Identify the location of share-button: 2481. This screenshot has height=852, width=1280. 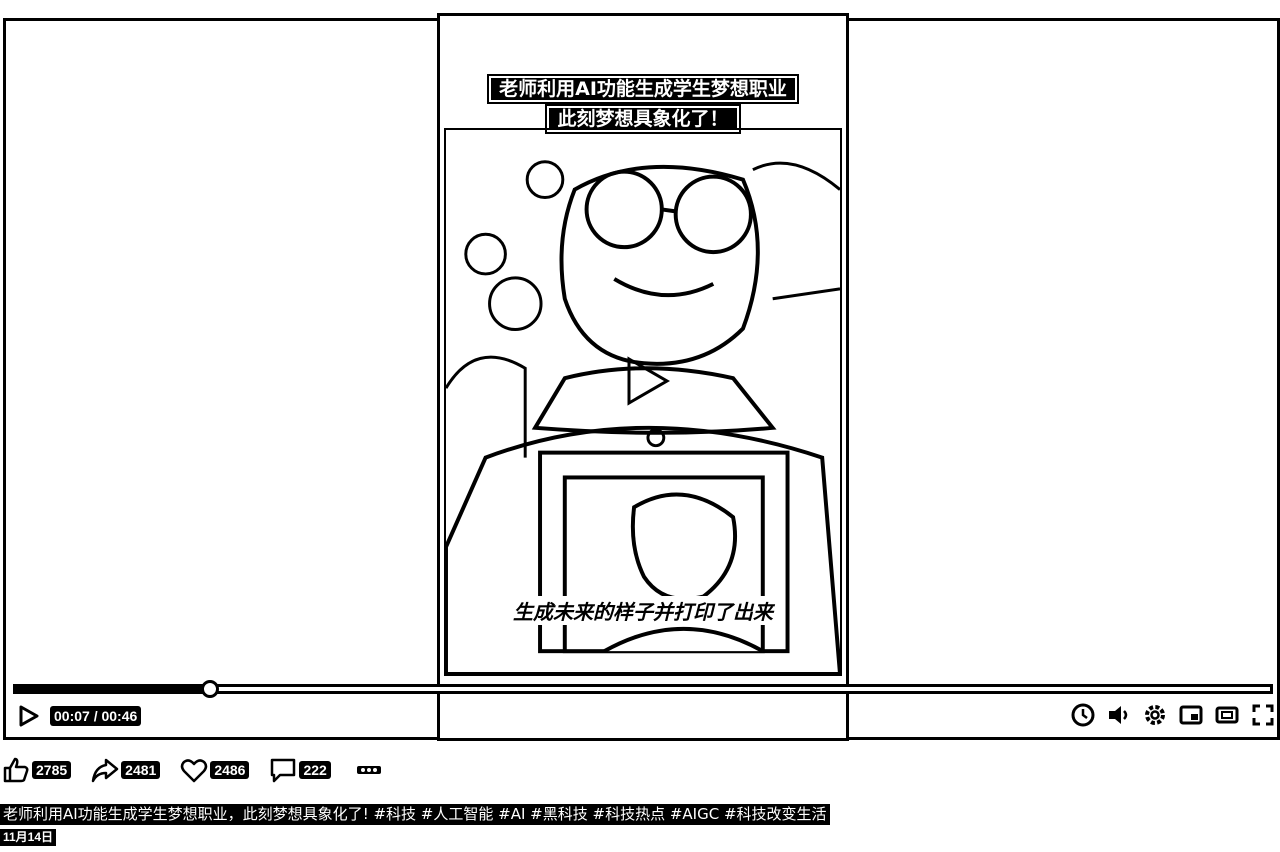
(126, 770).